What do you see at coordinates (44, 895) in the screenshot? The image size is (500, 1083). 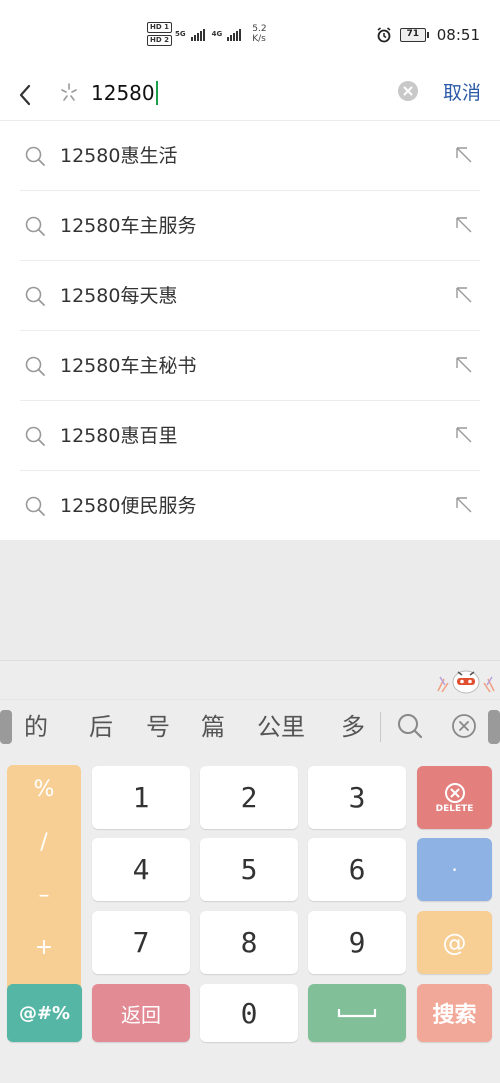 I see `symbol-key: –` at bounding box center [44, 895].